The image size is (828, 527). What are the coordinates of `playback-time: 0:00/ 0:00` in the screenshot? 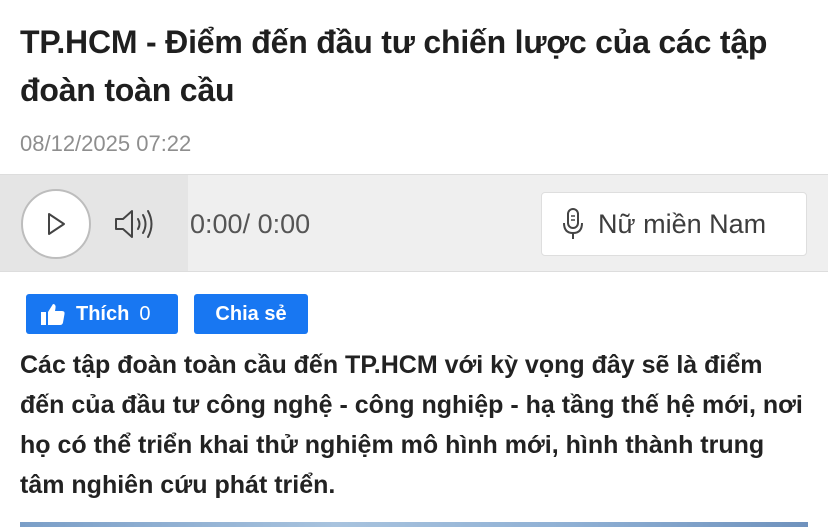 It's located at (250, 224).